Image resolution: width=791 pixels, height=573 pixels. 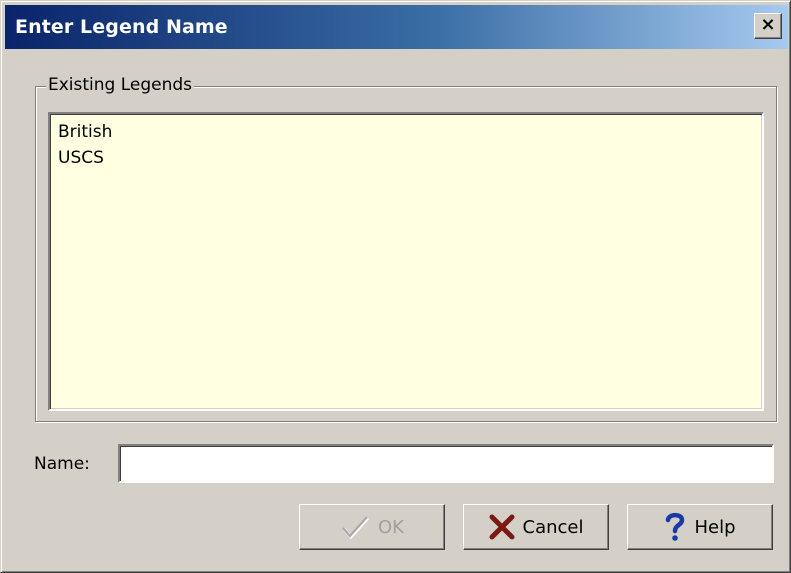 What do you see at coordinates (62, 464) in the screenshot?
I see `name-label: Name:` at bounding box center [62, 464].